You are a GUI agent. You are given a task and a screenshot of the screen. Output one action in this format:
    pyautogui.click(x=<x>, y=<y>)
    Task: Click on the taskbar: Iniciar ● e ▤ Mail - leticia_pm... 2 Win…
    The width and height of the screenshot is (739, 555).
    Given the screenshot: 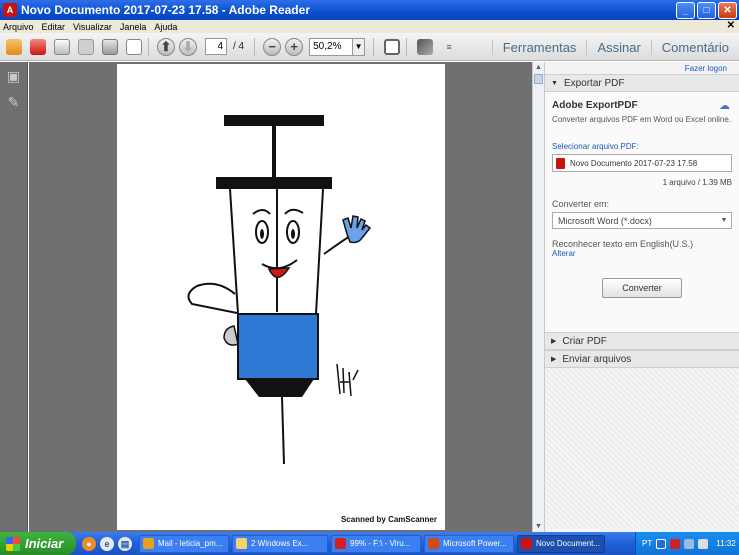 What is the action you would take?
    pyautogui.click(x=369, y=543)
    